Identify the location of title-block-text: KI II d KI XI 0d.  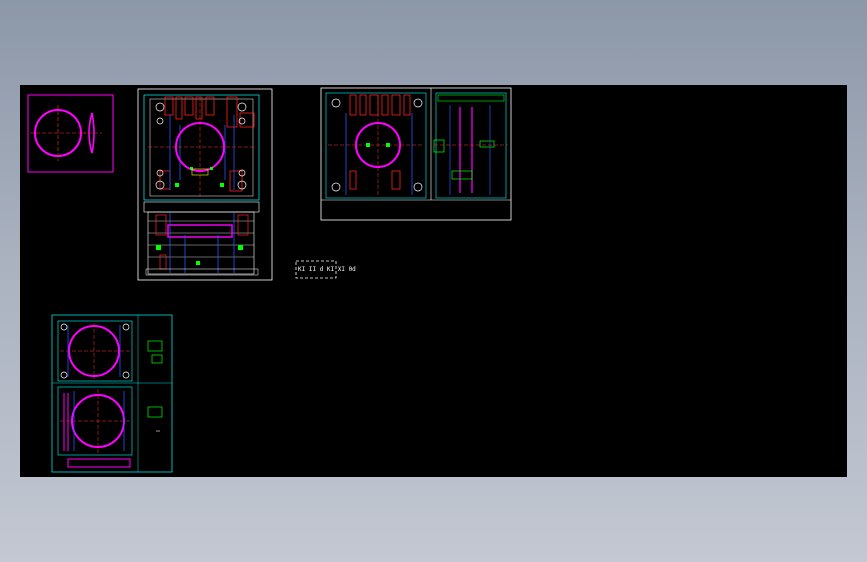
(327, 269).